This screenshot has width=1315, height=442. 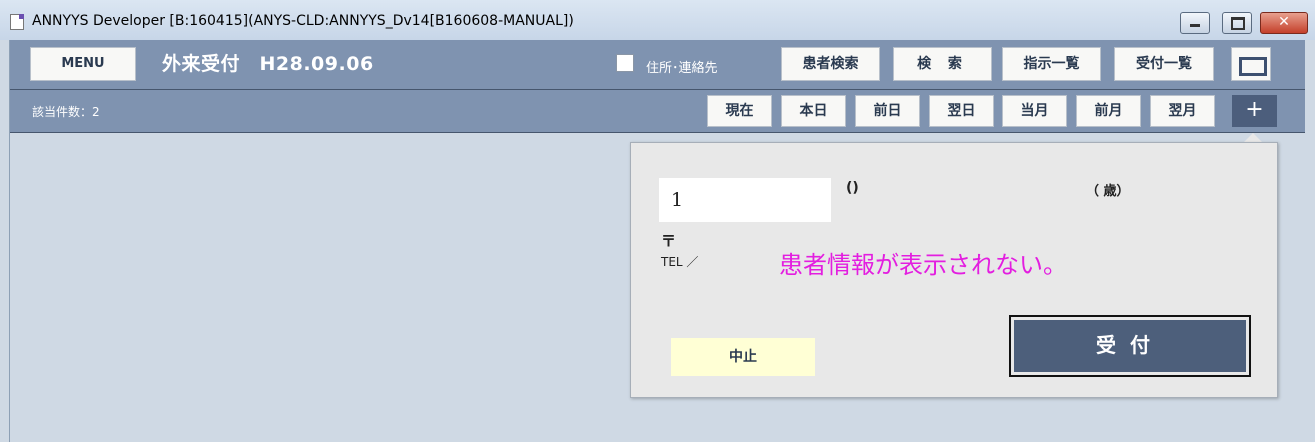 What do you see at coordinates (669, 241) in the screenshot?
I see `postal-code-mark: 〒` at bounding box center [669, 241].